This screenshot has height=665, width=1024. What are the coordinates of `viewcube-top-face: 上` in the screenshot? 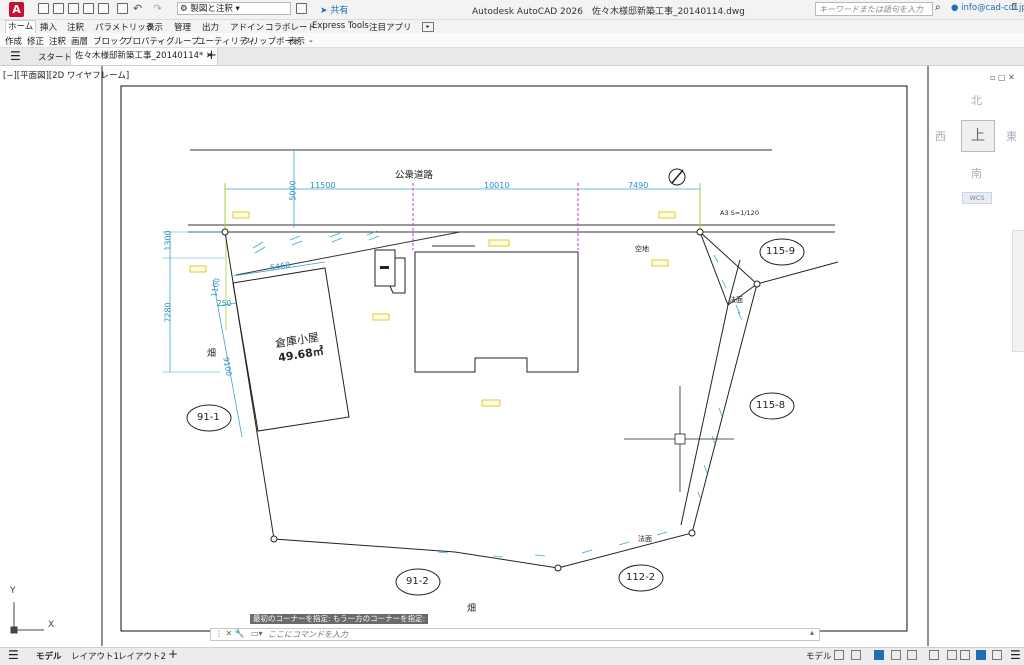 It's located at (978, 136).